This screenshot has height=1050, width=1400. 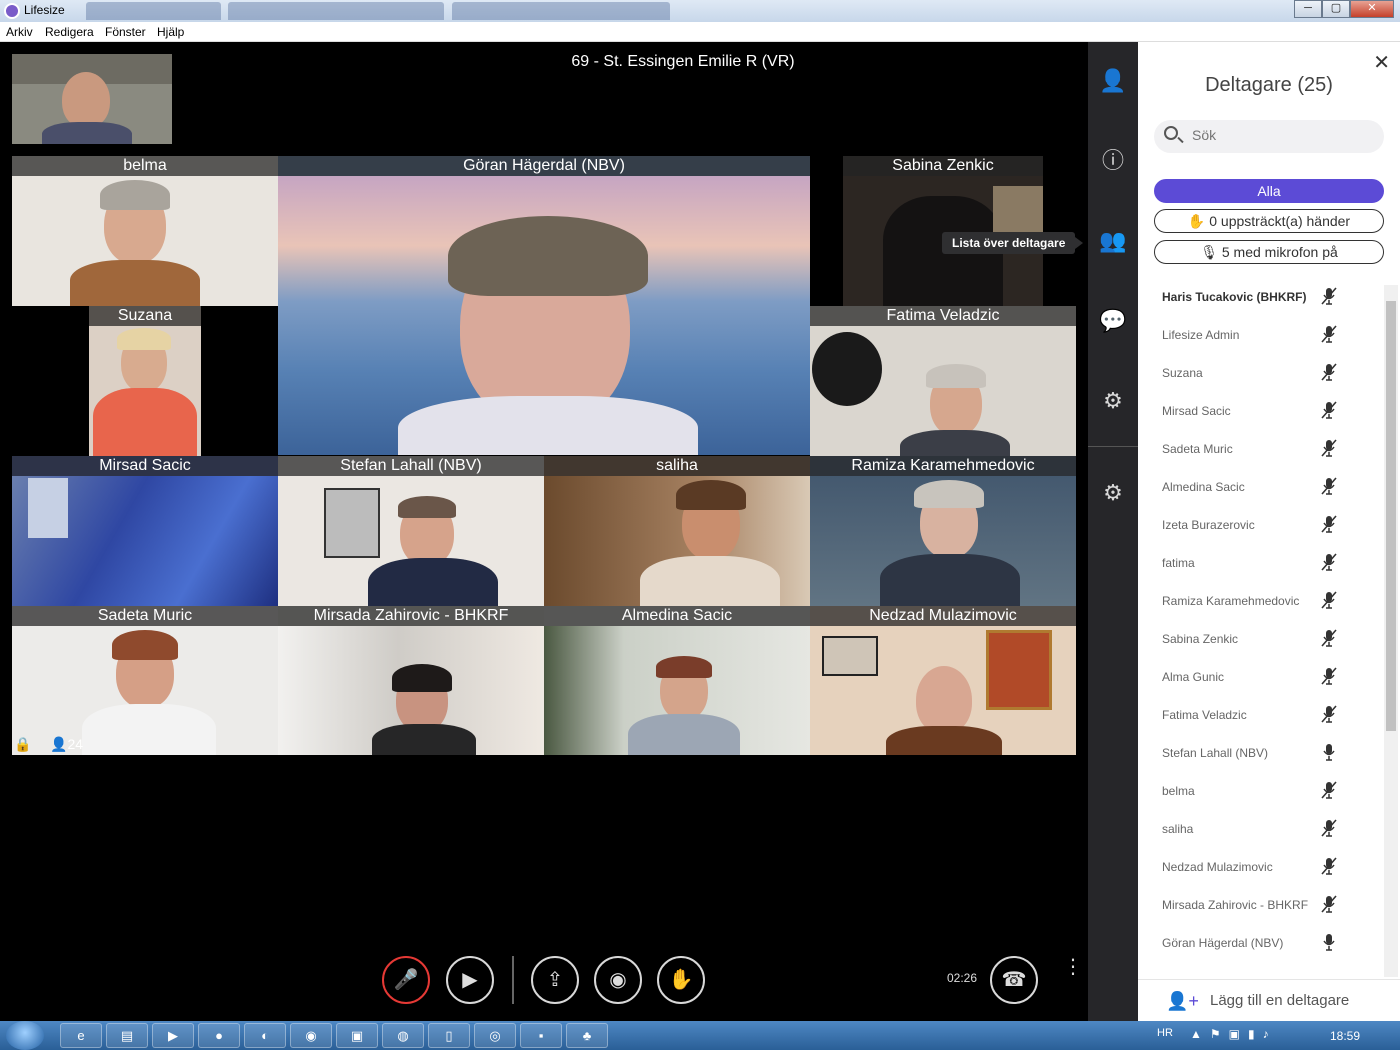 What do you see at coordinates (1223, 943) in the screenshot?
I see `participant-name: Göran Hägerdal (NBV)` at bounding box center [1223, 943].